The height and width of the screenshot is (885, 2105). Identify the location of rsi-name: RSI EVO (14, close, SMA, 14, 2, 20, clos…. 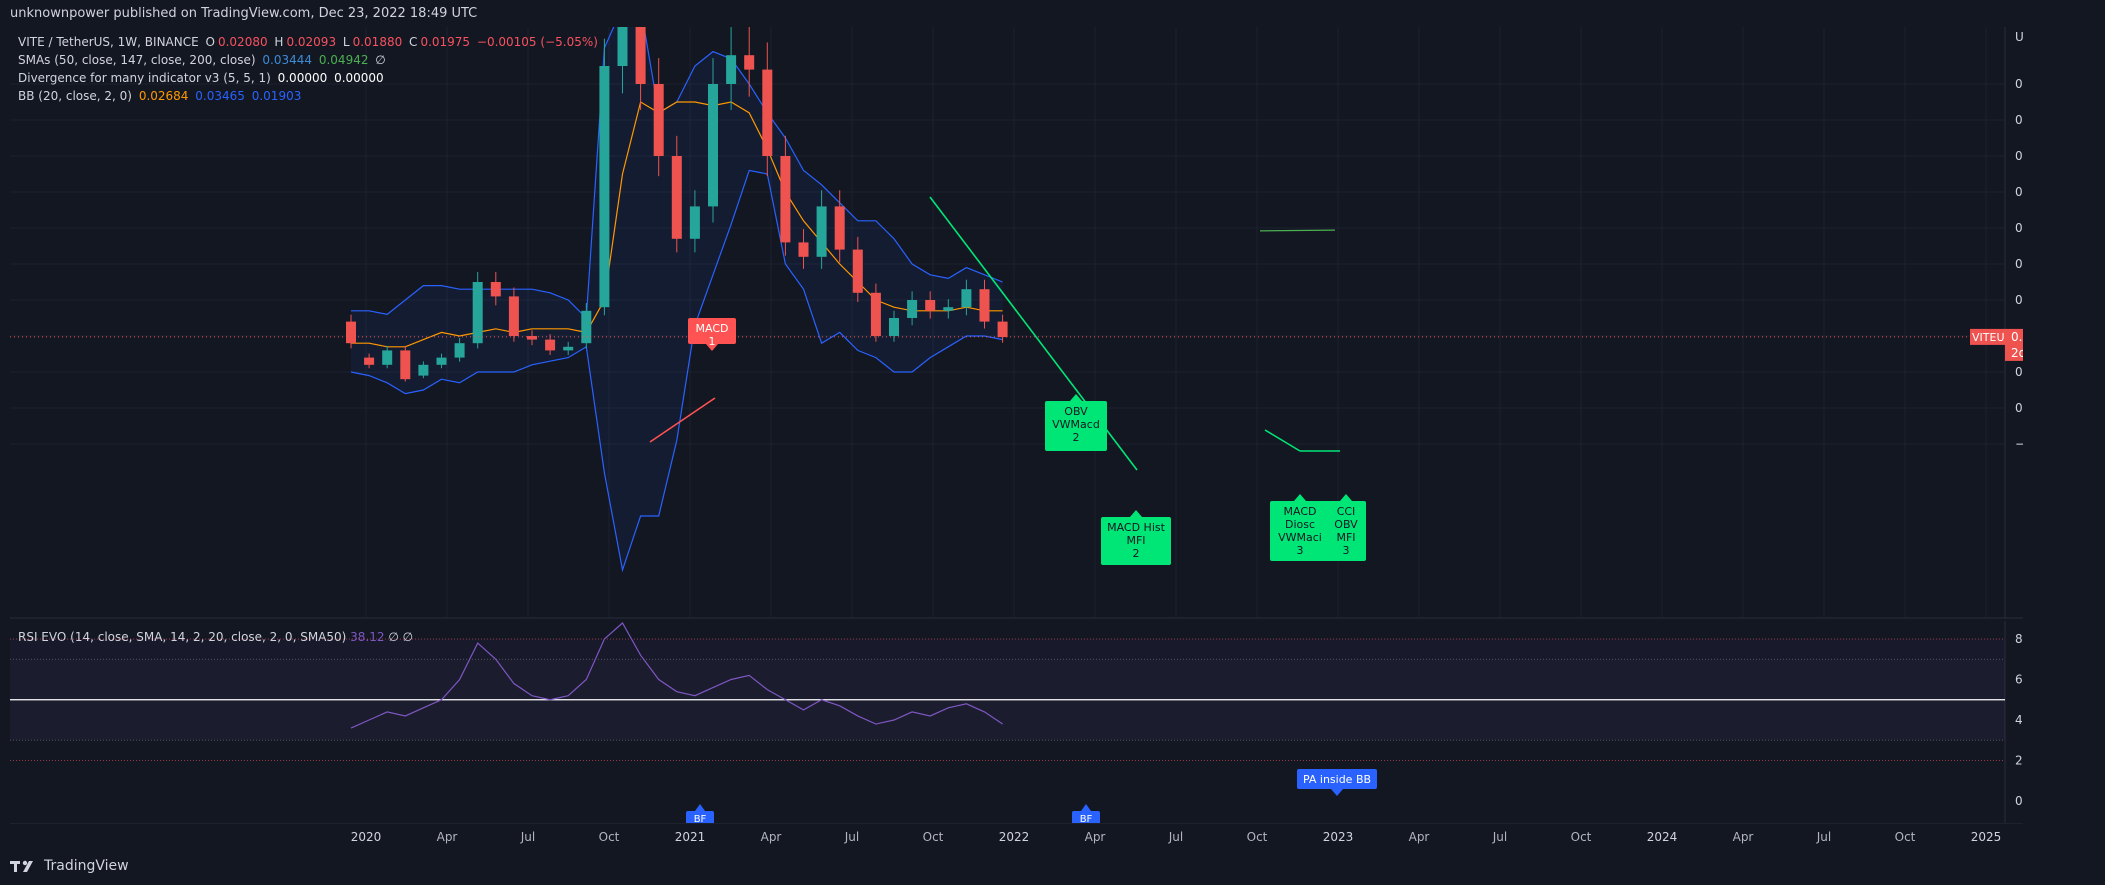
(182, 637).